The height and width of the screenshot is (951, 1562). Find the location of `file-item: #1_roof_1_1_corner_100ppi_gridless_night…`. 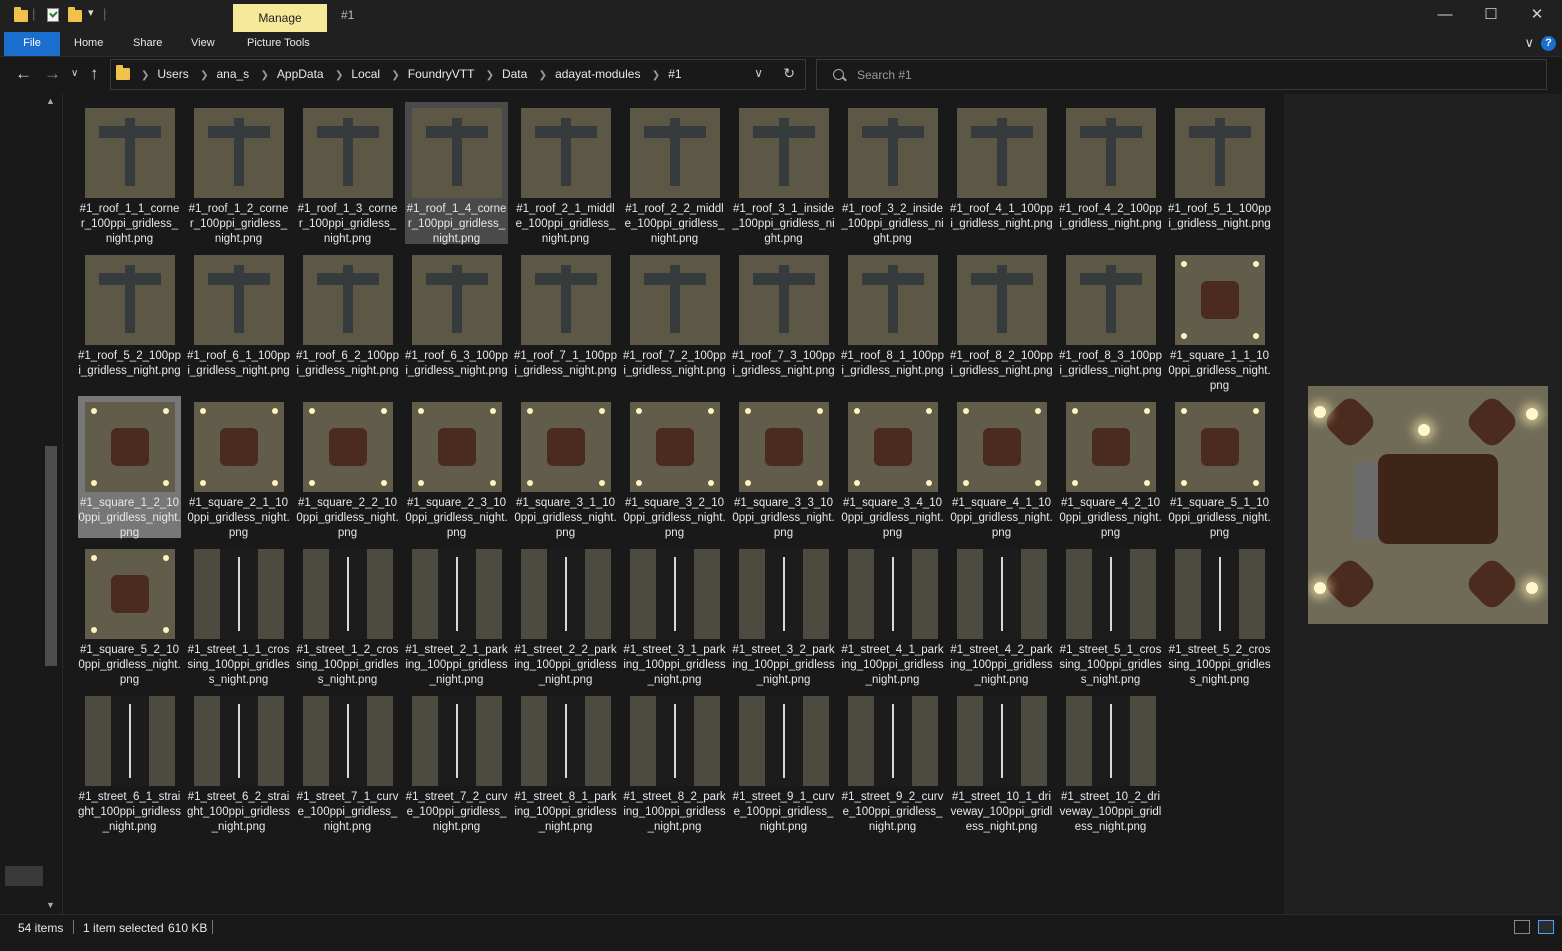

file-item: #1_roof_1_1_corner_100ppi_gridless_night… is located at coordinates (129, 173).